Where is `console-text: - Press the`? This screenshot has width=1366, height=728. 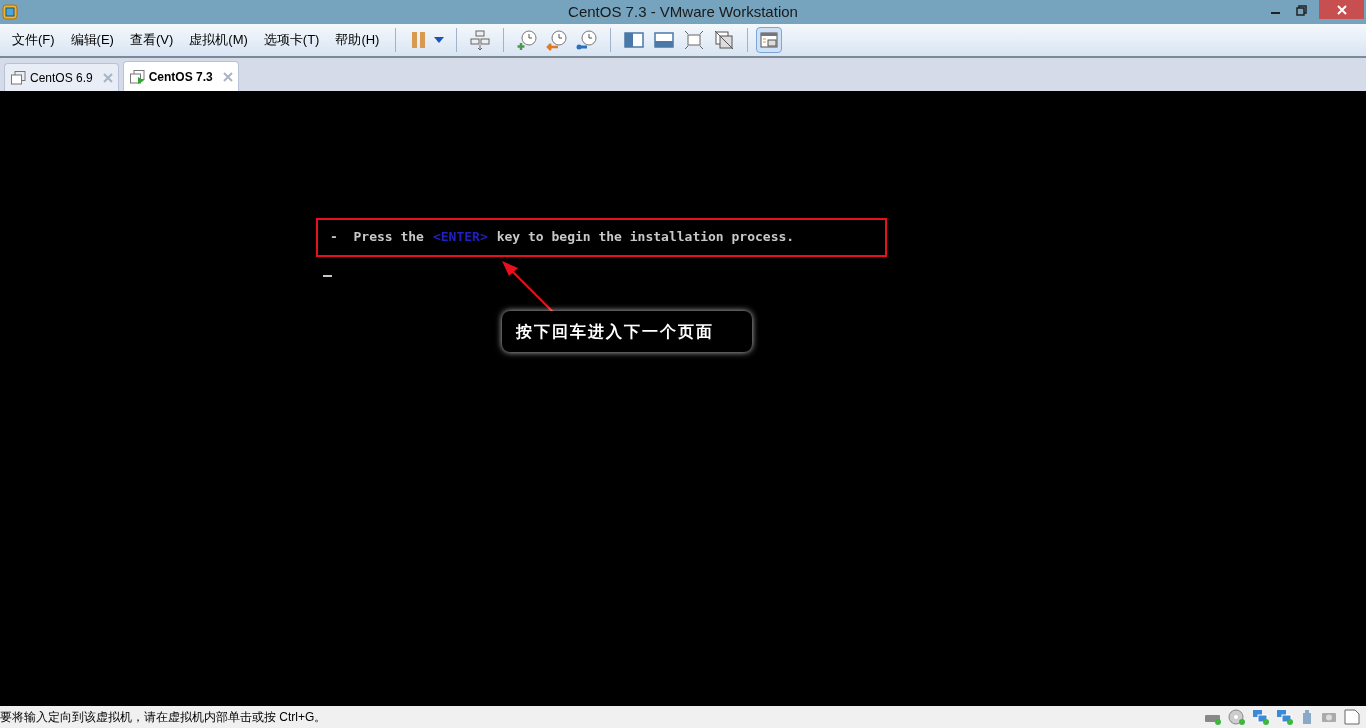 console-text: - Press the is located at coordinates (377, 237).